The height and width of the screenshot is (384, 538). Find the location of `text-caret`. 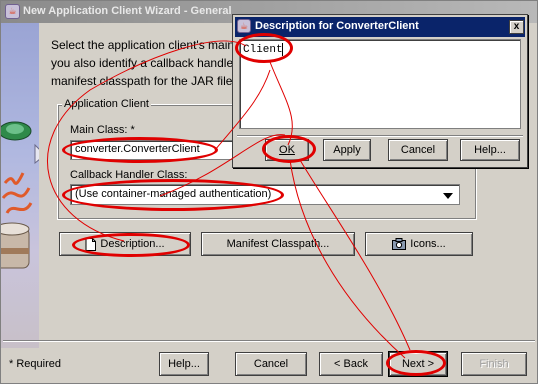

text-caret is located at coordinates (282, 49).